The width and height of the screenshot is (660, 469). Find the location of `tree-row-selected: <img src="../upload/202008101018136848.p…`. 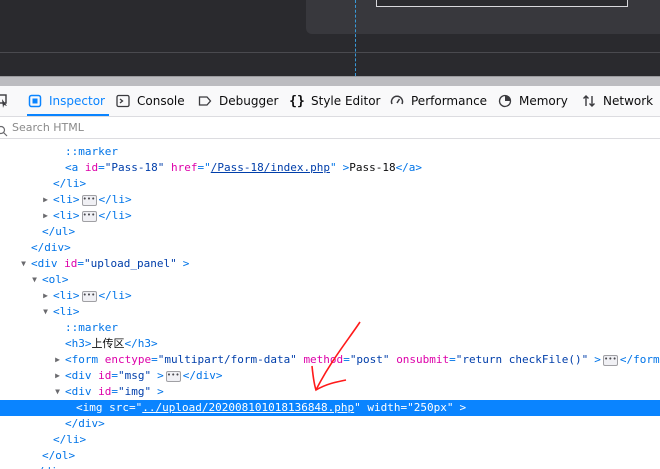

tree-row-selected: <img src="../upload/202008101018136848.p… is located at coordinates (330, 408).